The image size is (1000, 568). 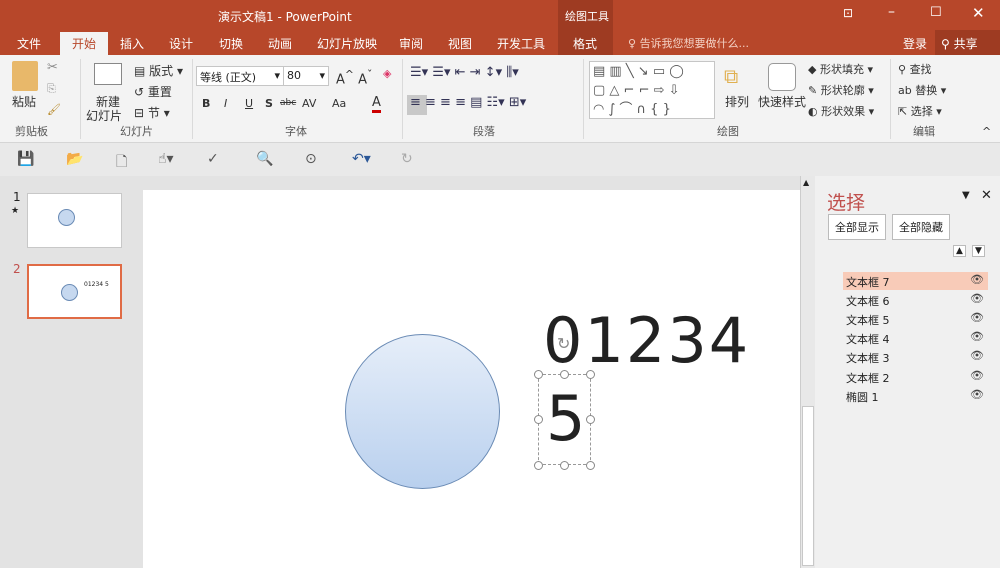 What do you see at coordinates (728, 131) in the screenshot?
I see `group-drawing: 绘图` at bounding box center [728, 131].